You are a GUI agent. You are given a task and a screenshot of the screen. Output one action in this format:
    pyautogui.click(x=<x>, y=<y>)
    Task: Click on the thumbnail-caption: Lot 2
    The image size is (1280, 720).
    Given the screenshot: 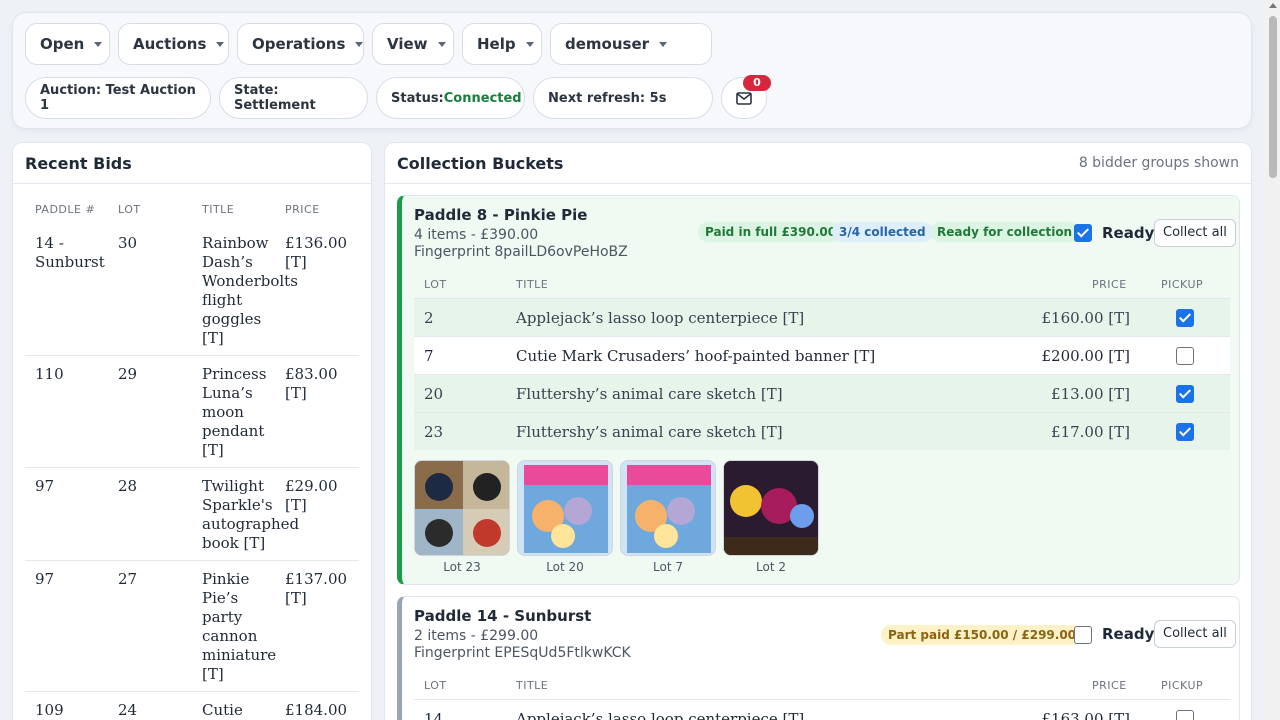 What is the action you would take?
    pyautogui.click(x=771, y=567)
    